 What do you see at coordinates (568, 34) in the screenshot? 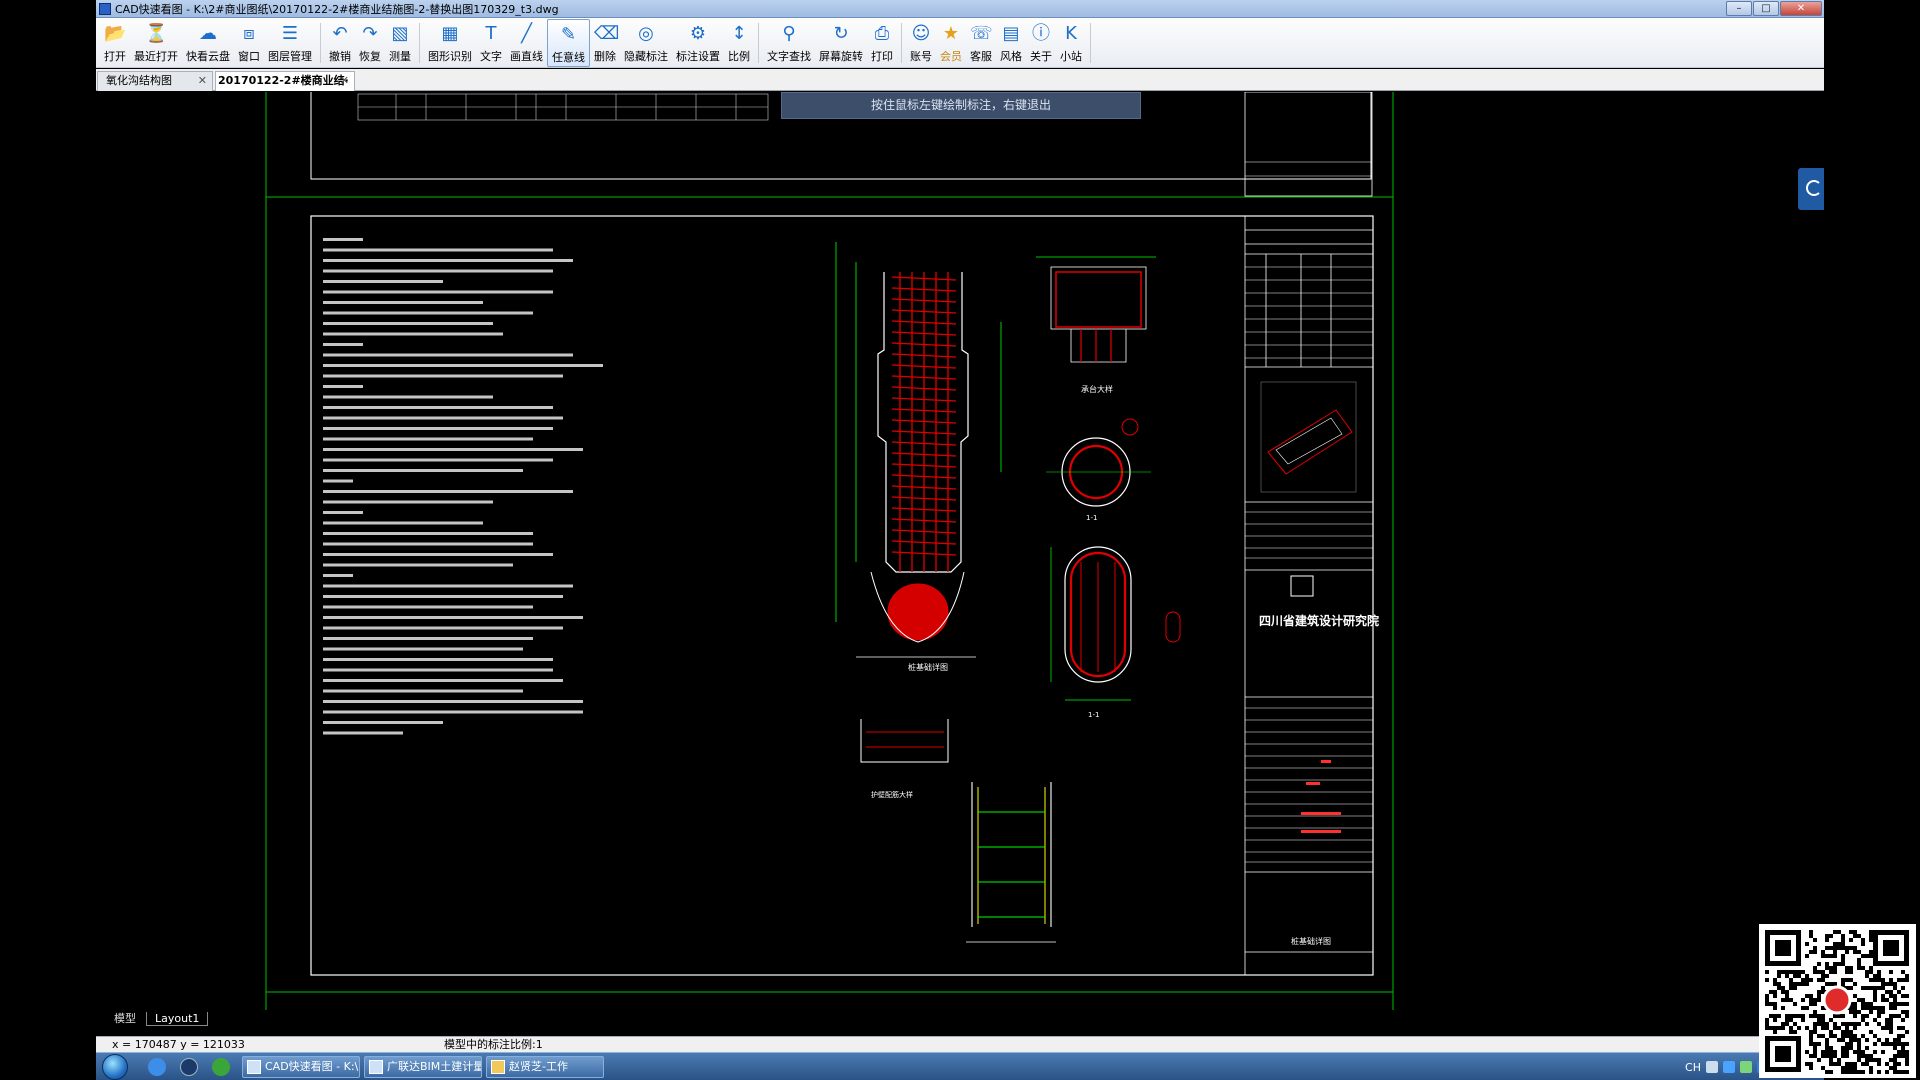
I see `freehand-icon: ✎` at bounding box center [568, 34].